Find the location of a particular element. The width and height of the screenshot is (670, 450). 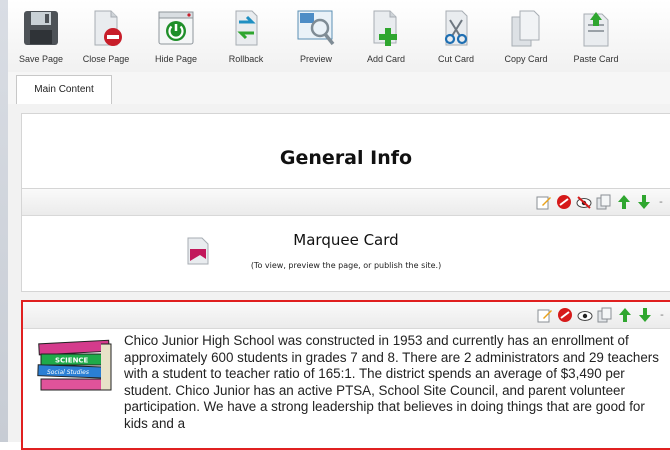

save-page-button: Save Page is located at coordinates (41, 36).